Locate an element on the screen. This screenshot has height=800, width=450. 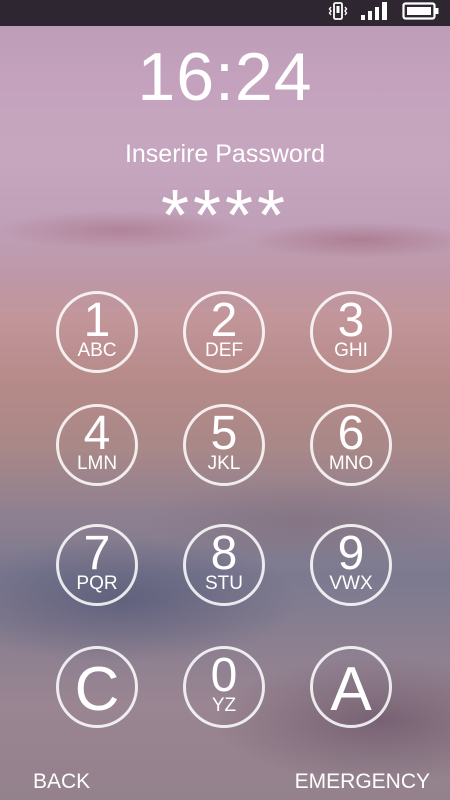
password-field: **** is located at coordinates (225, 216).